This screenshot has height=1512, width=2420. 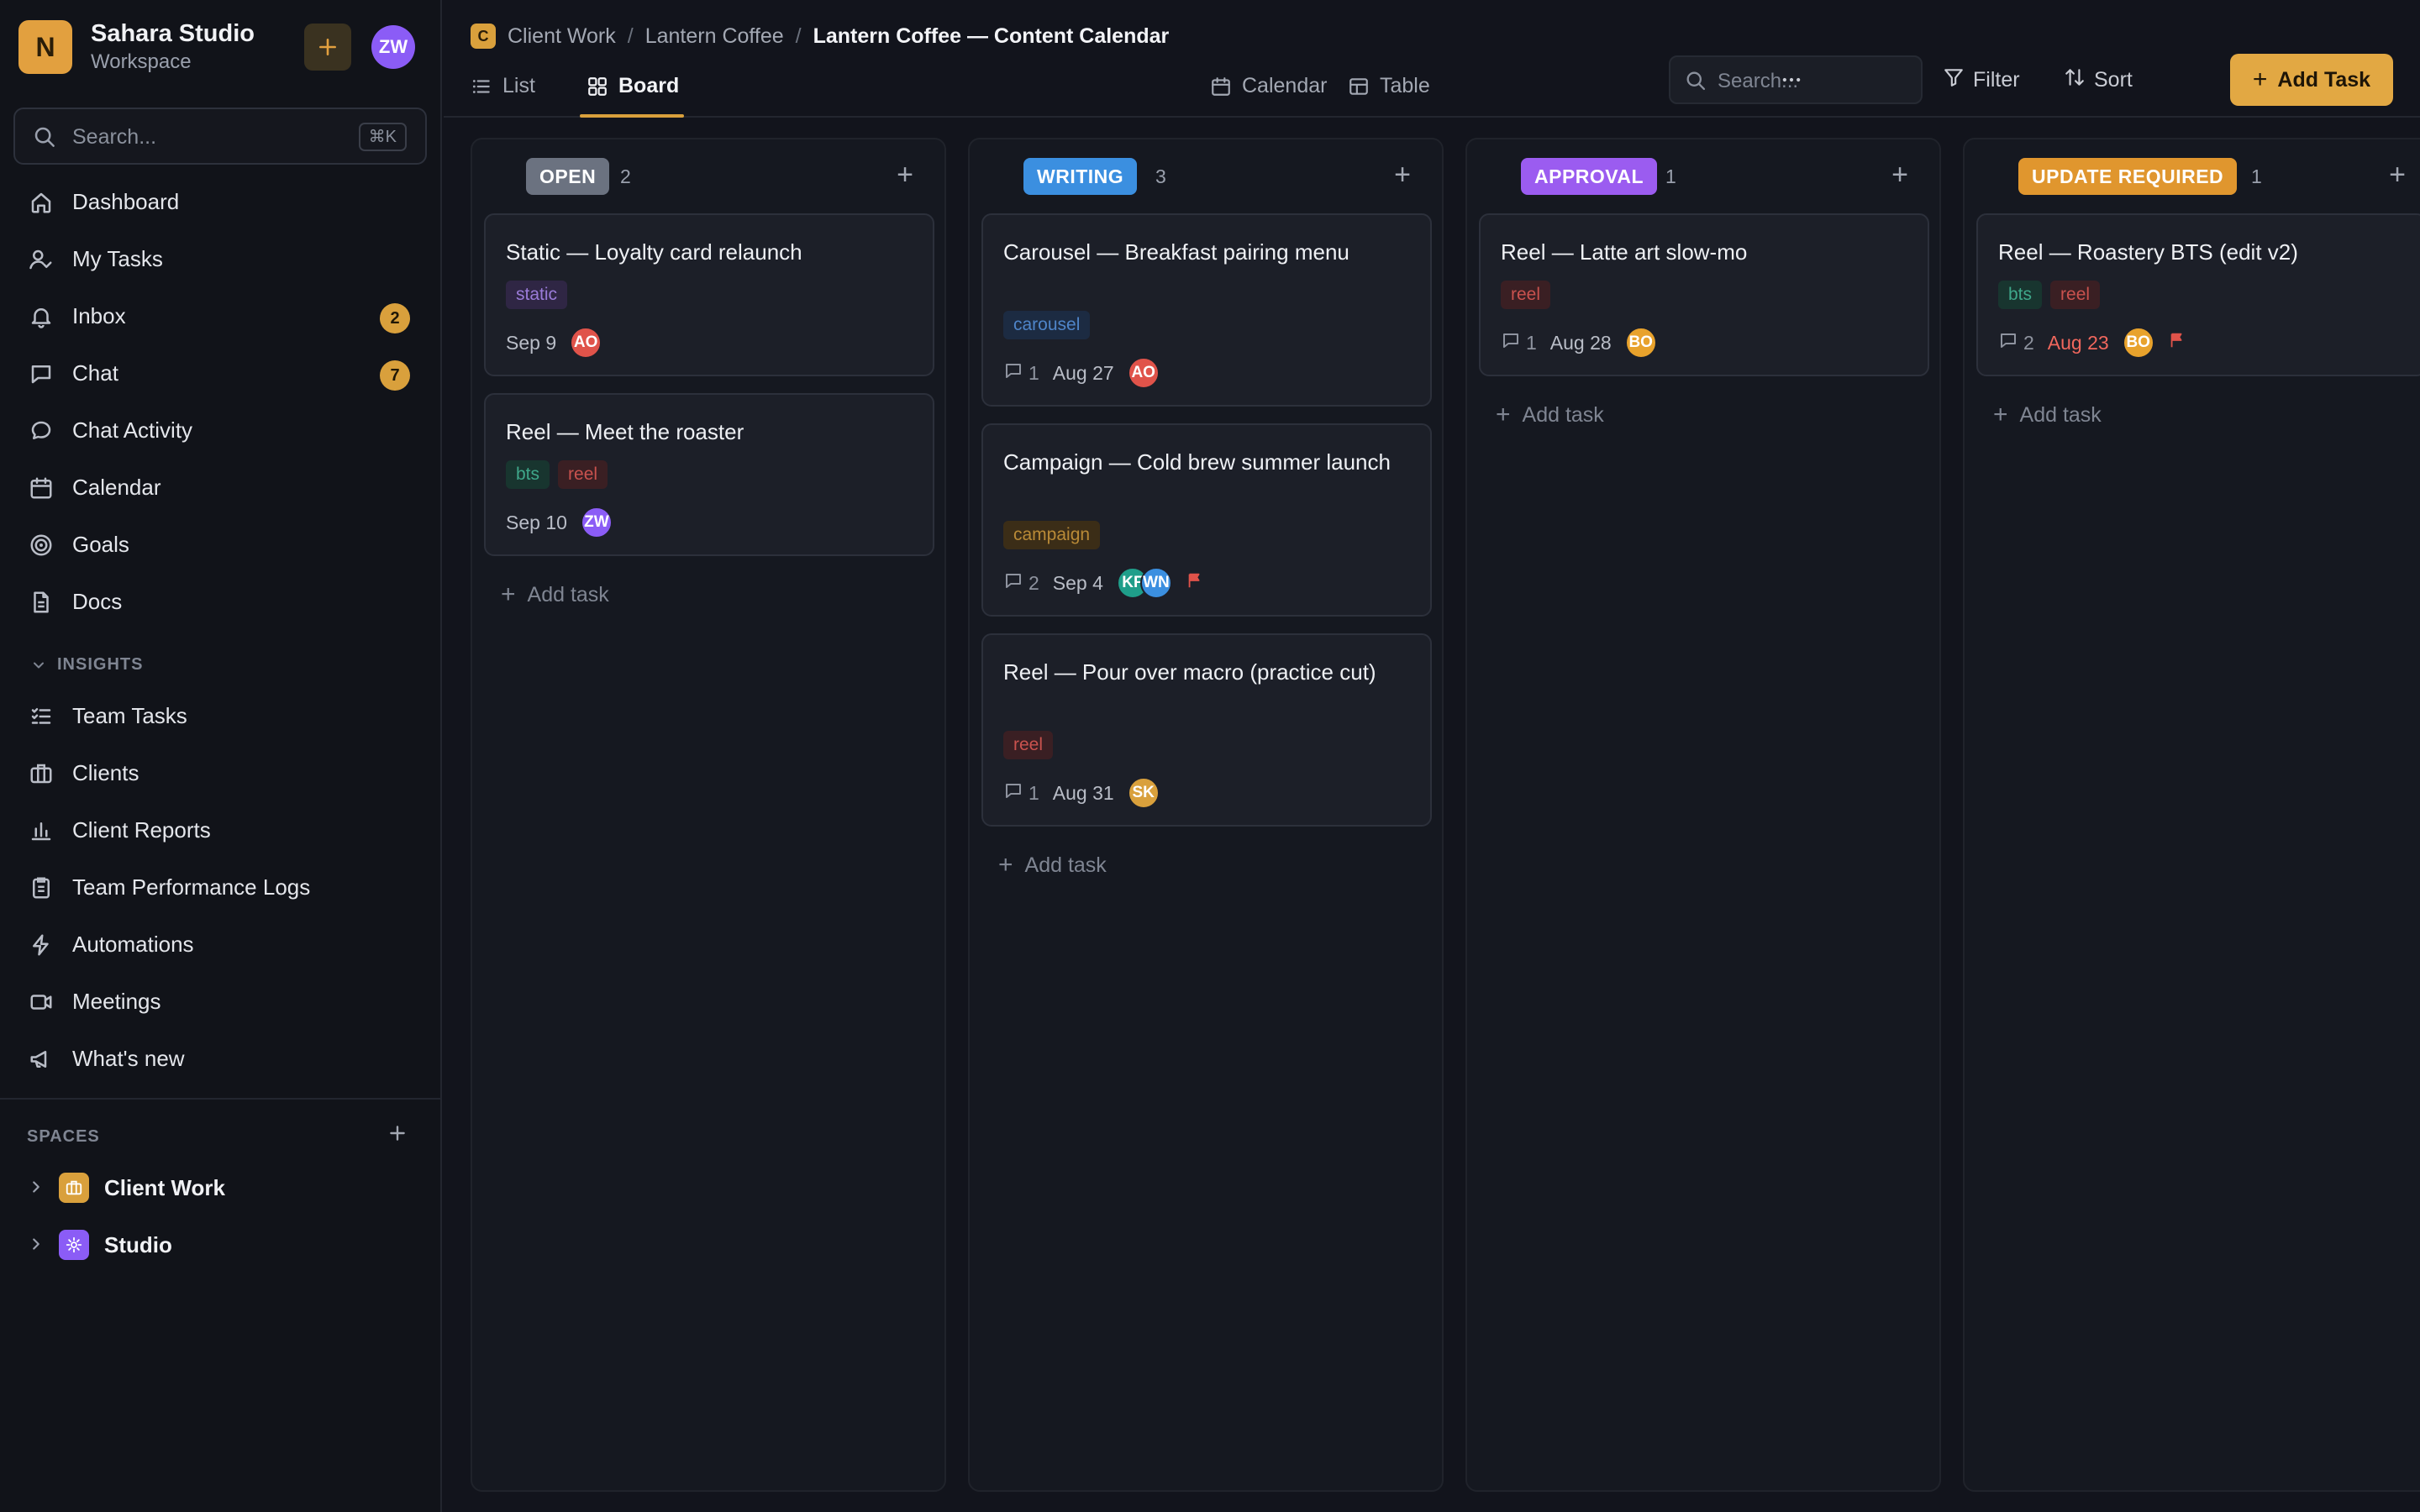 What do you see at coordinates (1080, 176) in the screenshot?
I see `status-pill: WRITING` at bounding box center [1080, 176].